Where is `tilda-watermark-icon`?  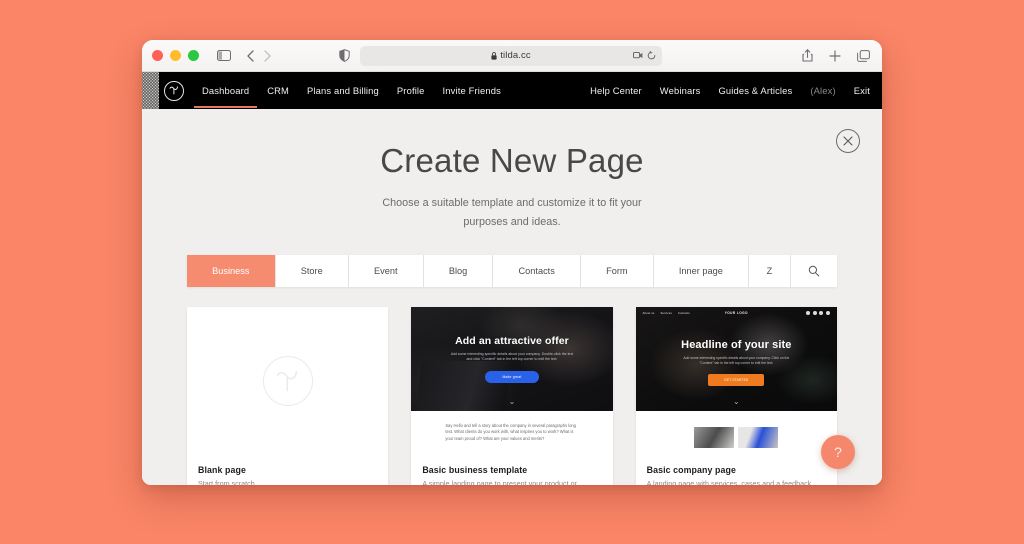 tilda-watermark-icon is located at coordinates (287, 380).